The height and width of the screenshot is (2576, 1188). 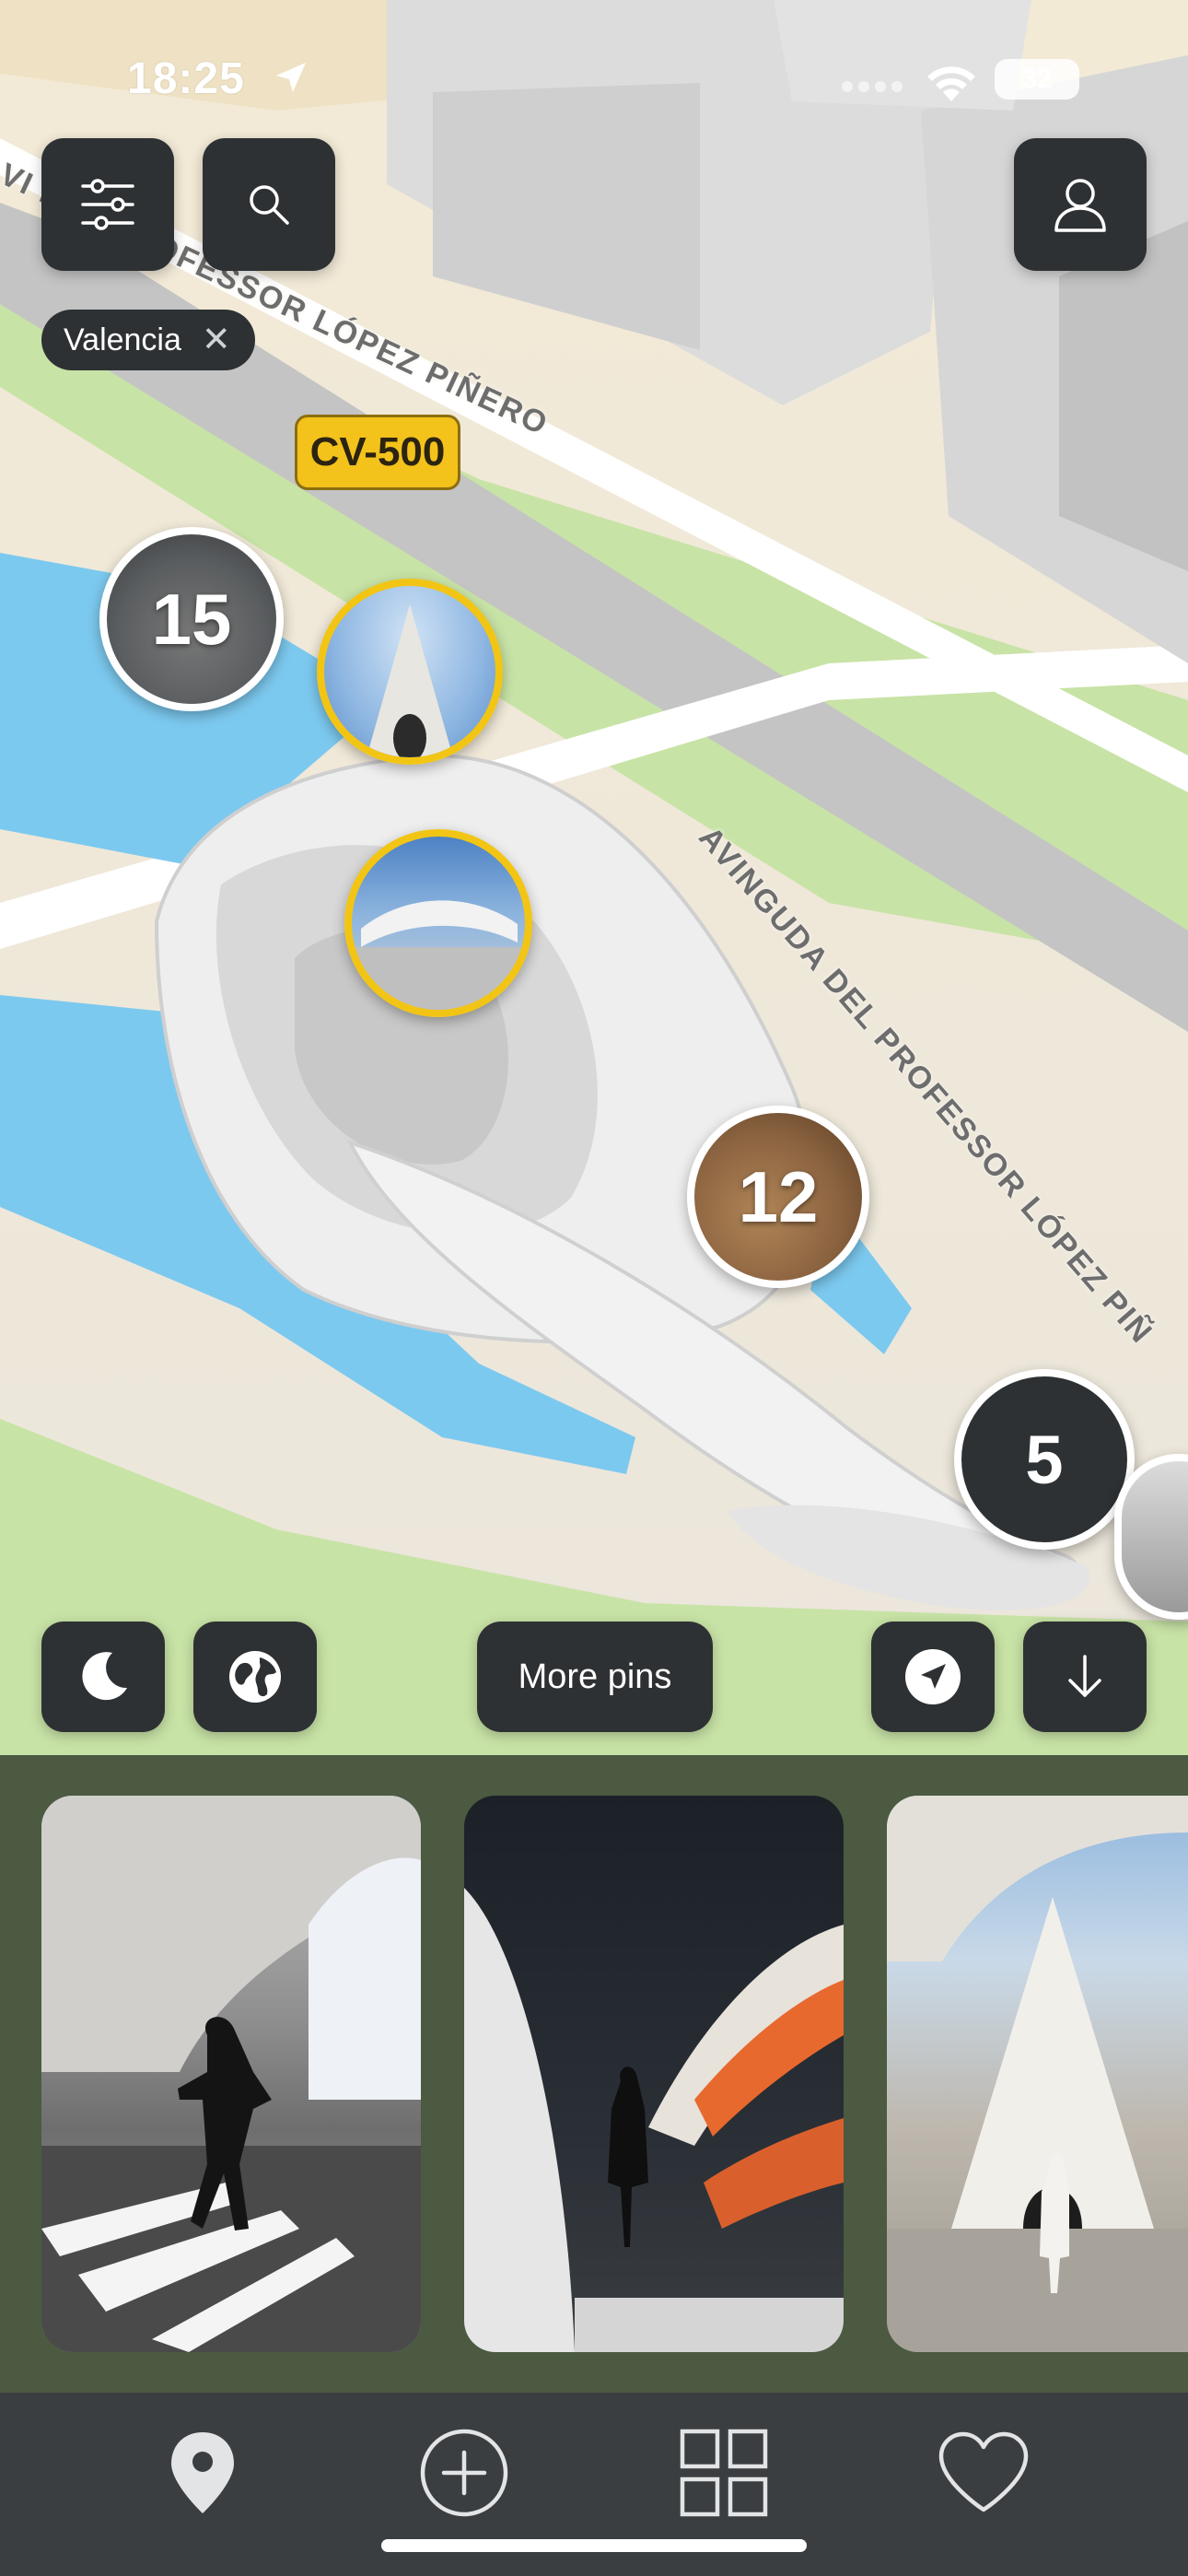 I want to click on arrow-down-icon, so click(x=1084, y=1676).